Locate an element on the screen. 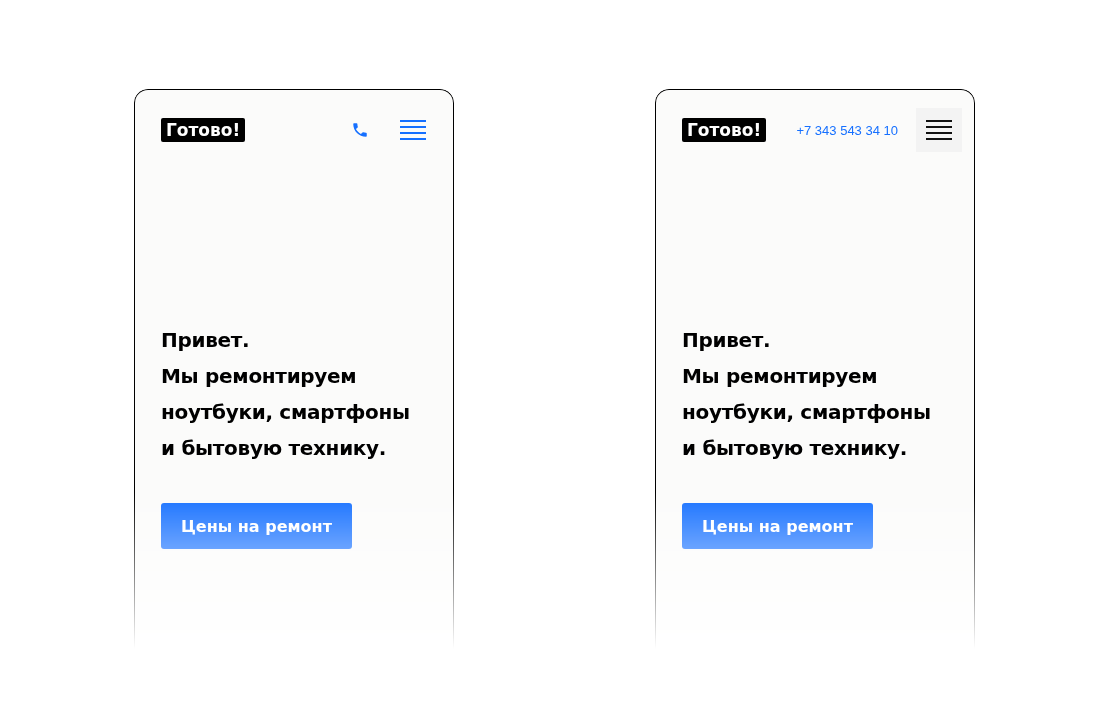 The width and height of the screenshot is (1102, 726). menu-button is located at coordinates (939, 130).